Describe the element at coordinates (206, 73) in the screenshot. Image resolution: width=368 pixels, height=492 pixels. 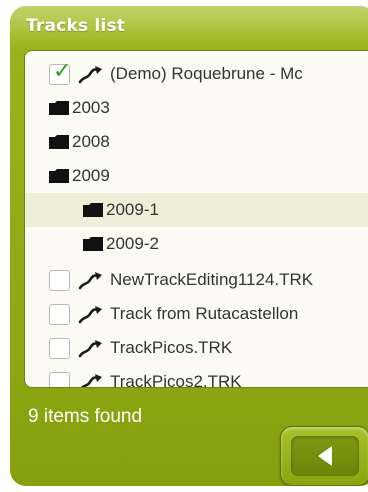
I see `list-item-label: (Demo) Roquebrune - Mc` at that location.